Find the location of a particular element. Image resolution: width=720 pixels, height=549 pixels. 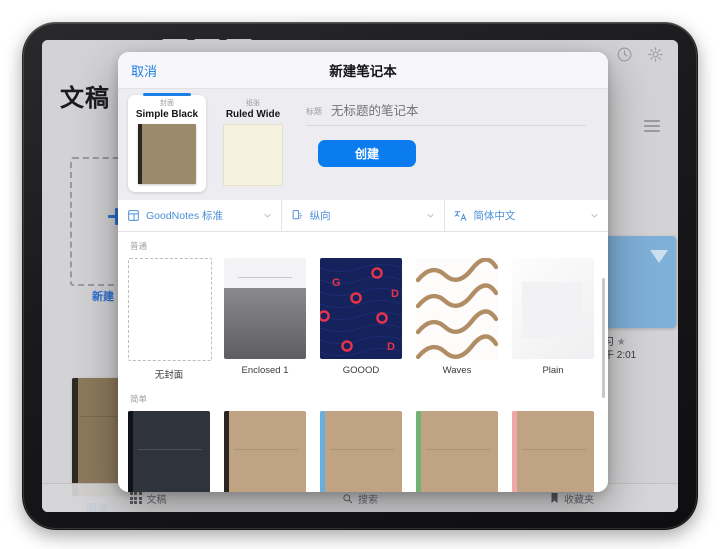

language-icon is located at coordinates (460, 216).